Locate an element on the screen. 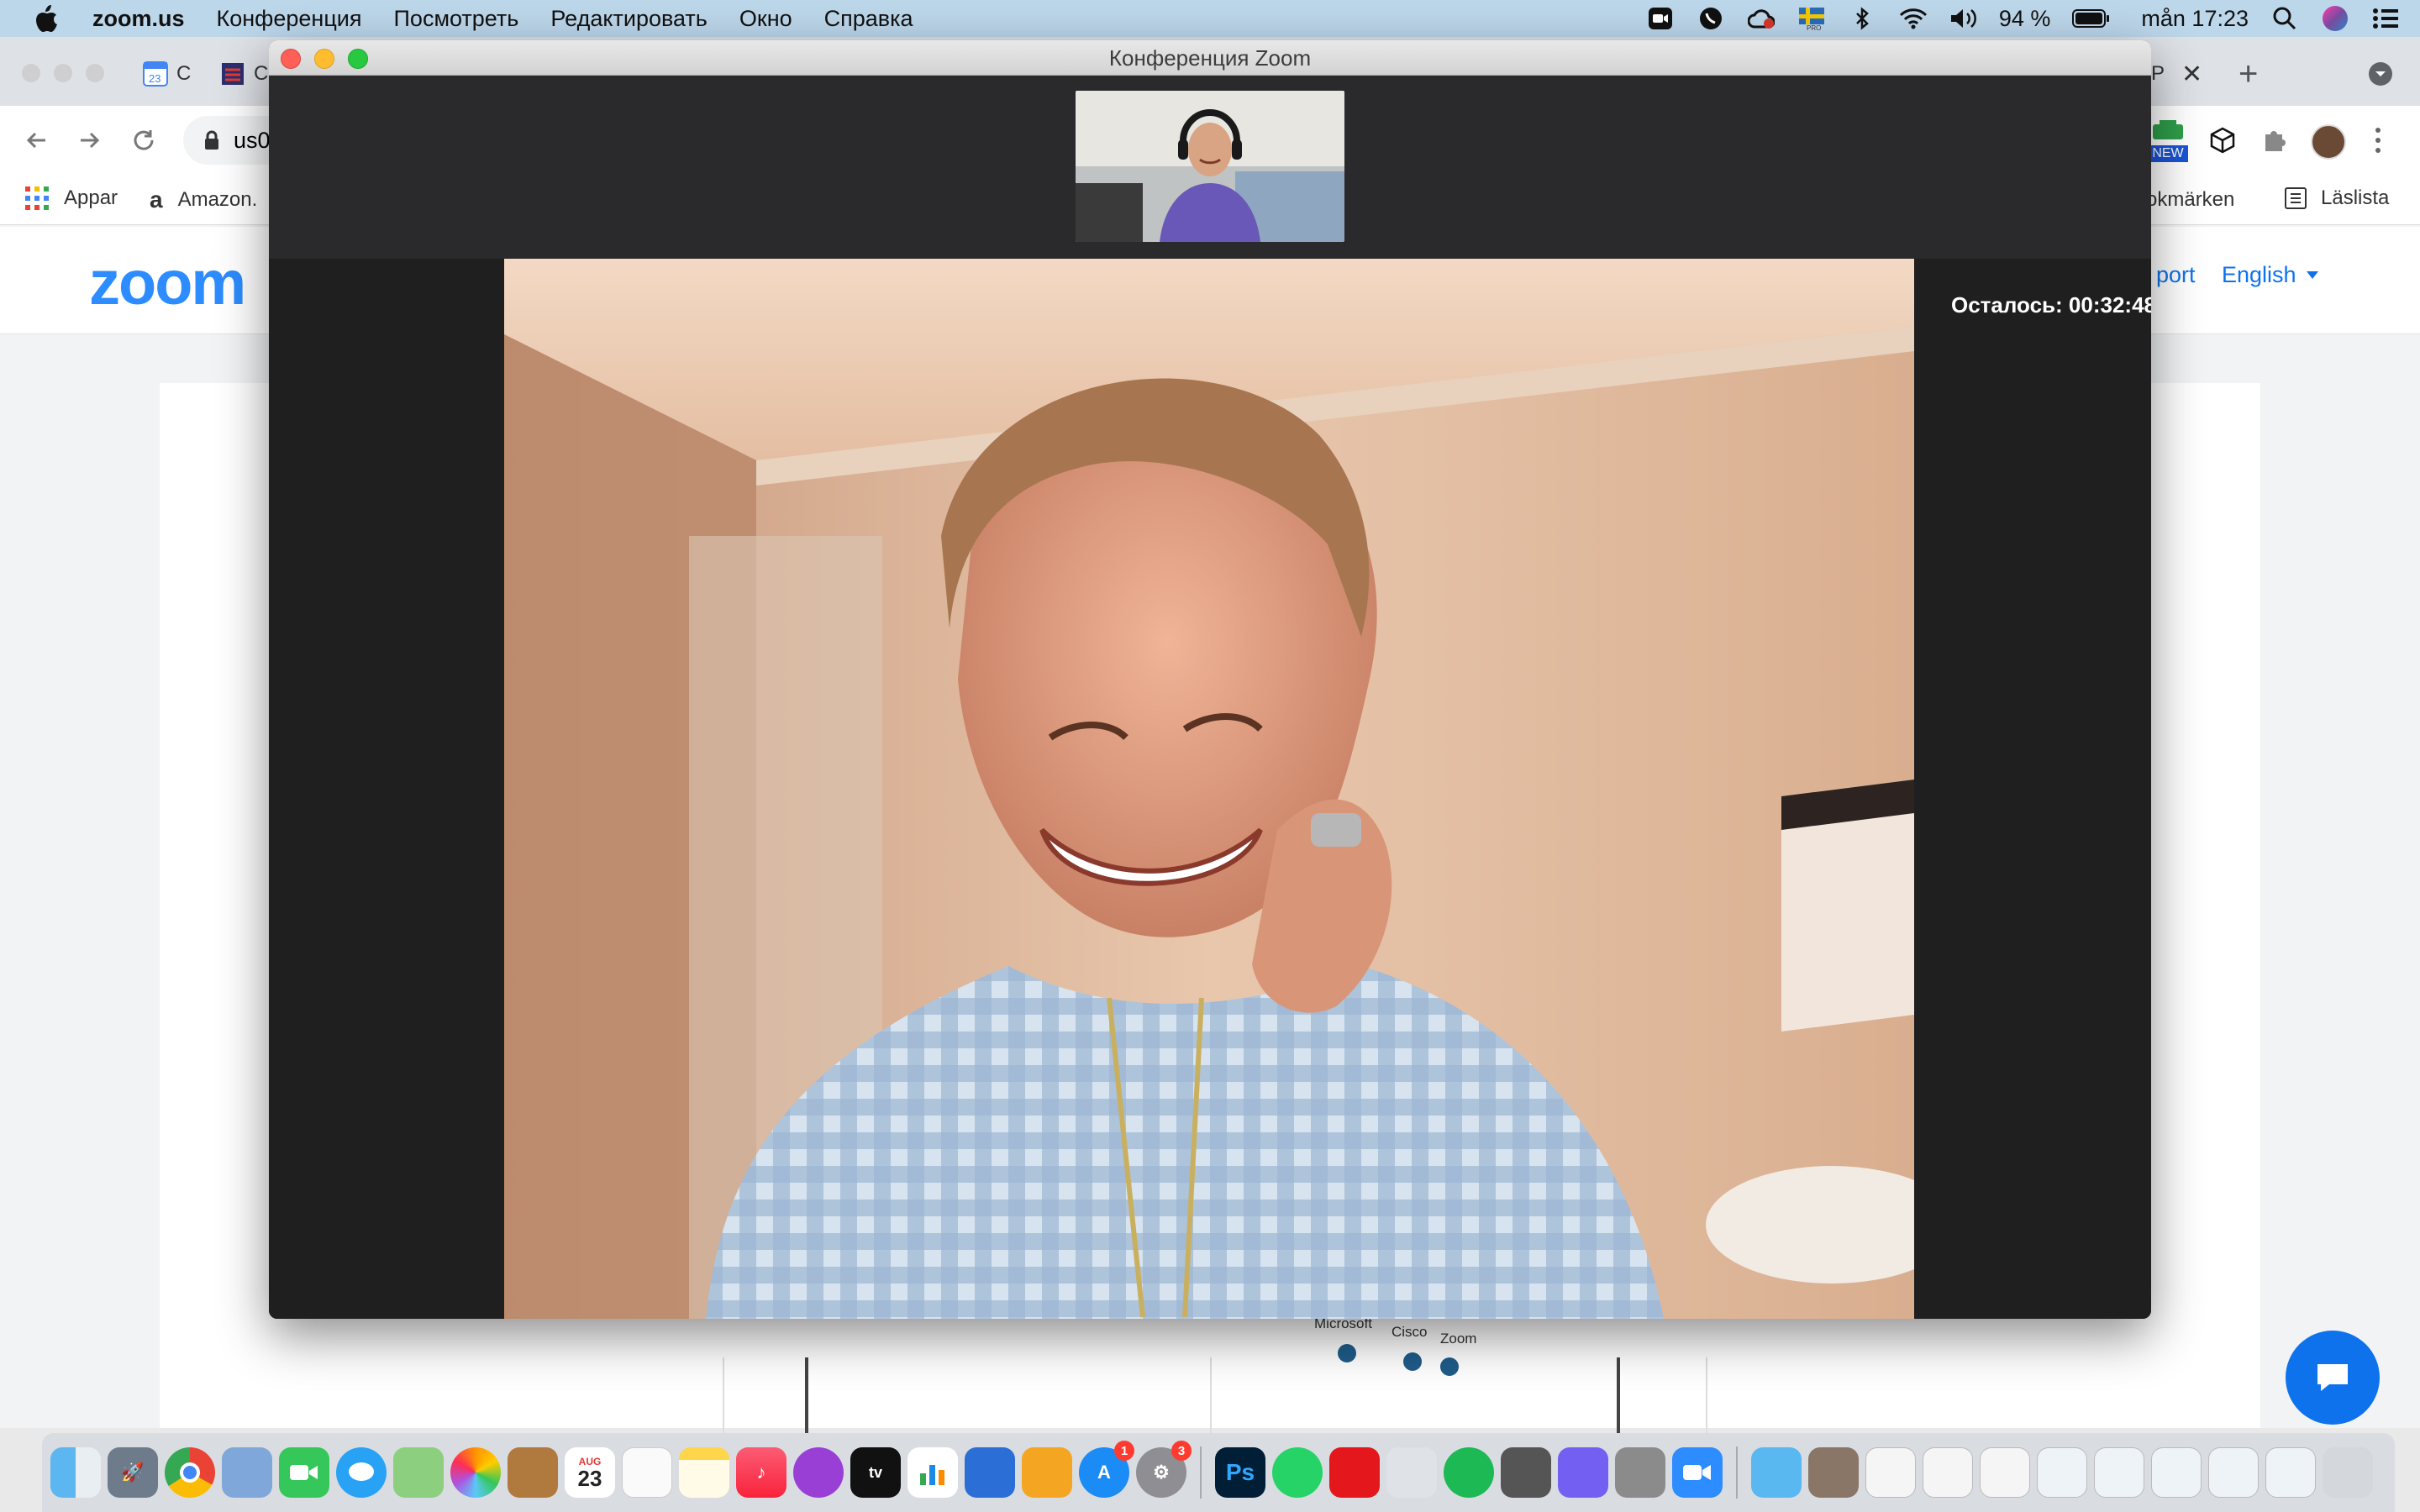  volume-icon is located at coordinates (1963, 18).